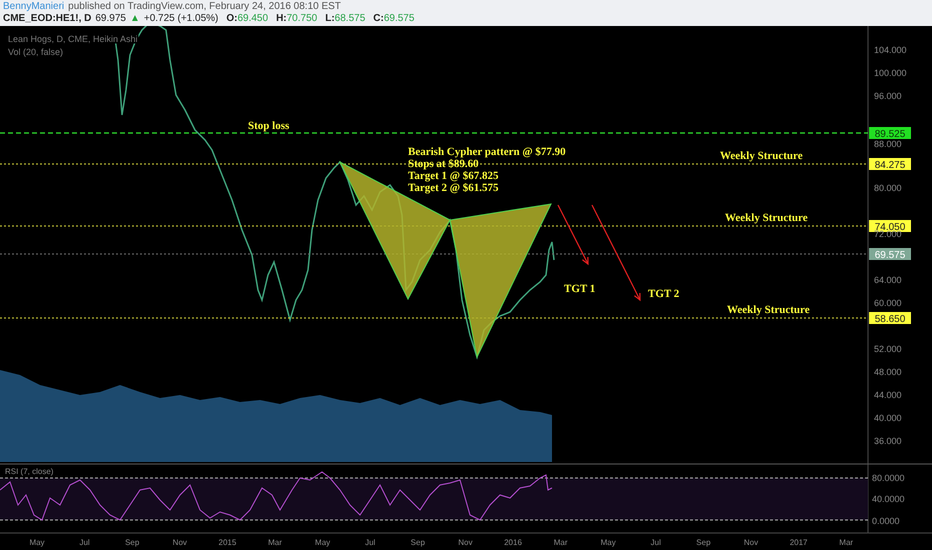 The image size is (932, 550). Describe the element at coordinates (252, 19) in the screenshot. I see `ohlc-value: 69.450` at that location.